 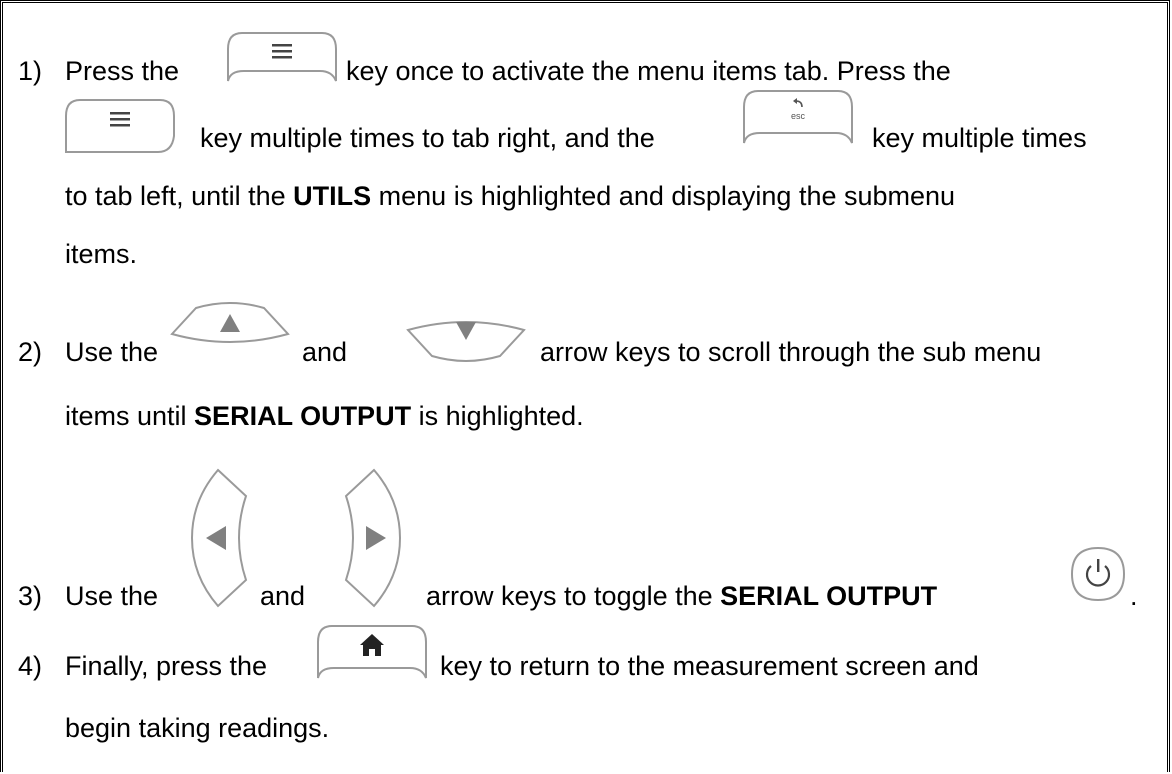 What do you see at coordinates (166, 666) in the screenshot?
I see `step-text: Finally, press the` at bounding box center [166, 666].